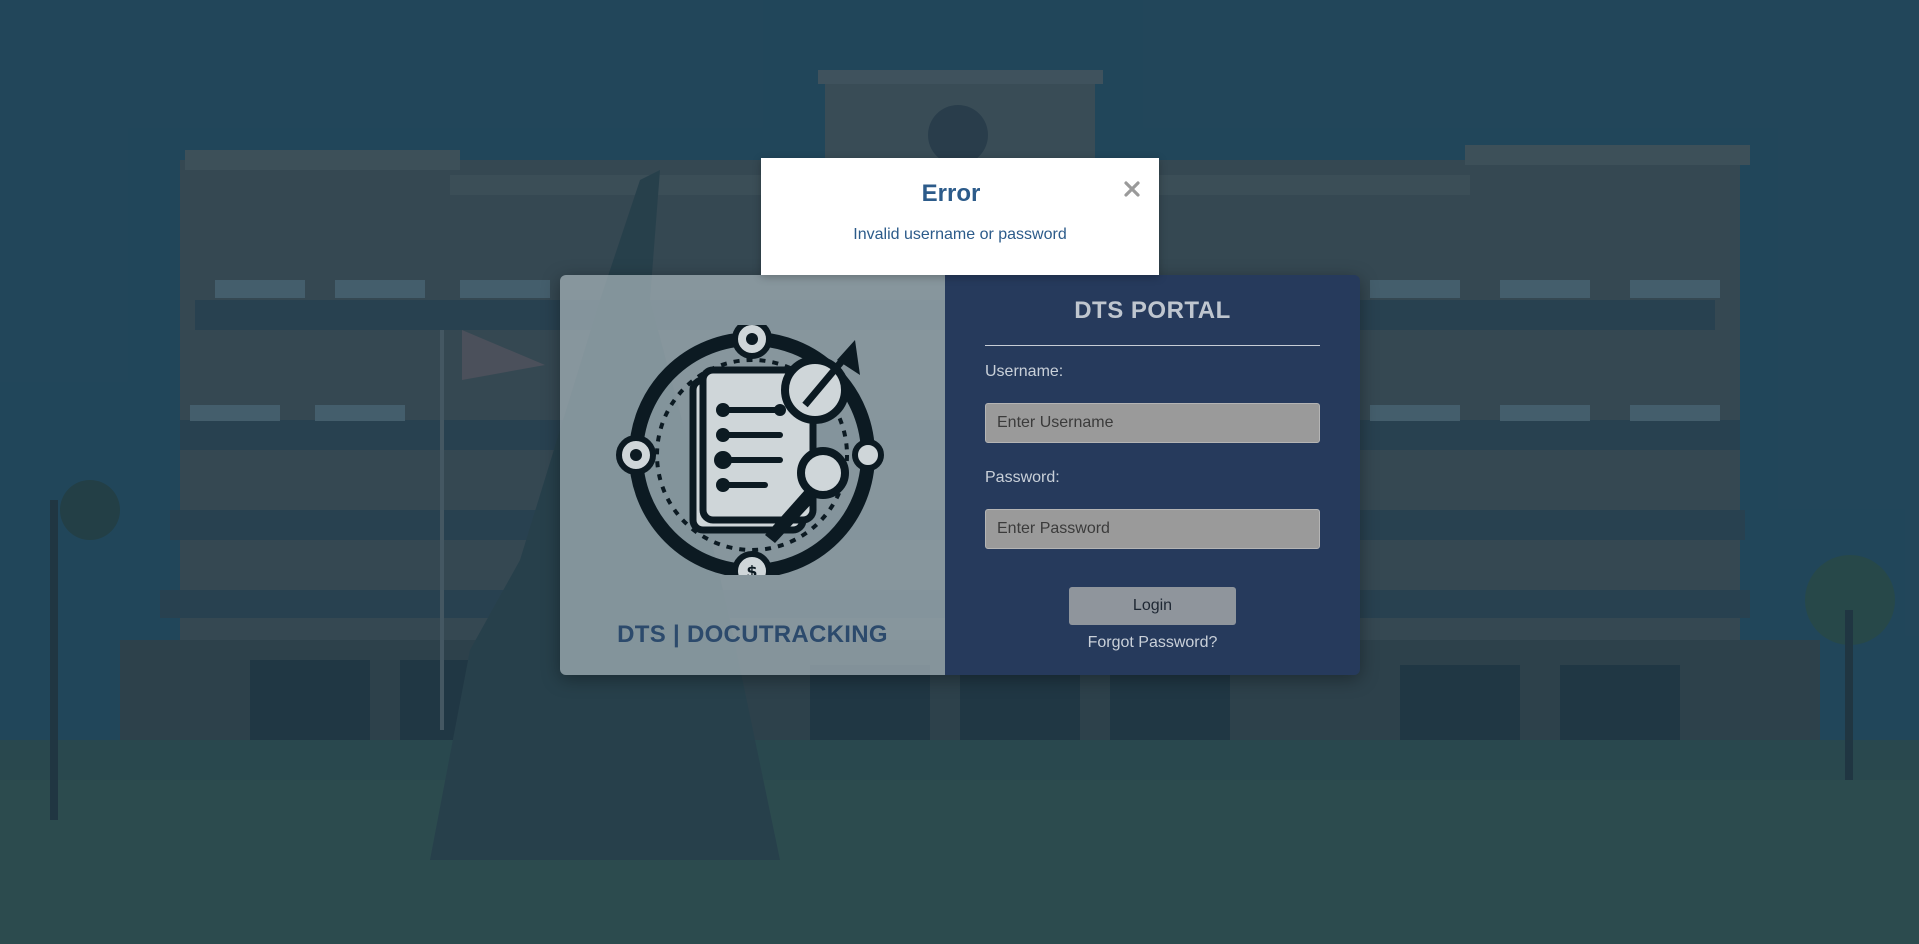 This screenshot has height=944, width=1919. Describe the element at coordinates (960, 216) in the screenshot. I see `error-modal: Error Invalid username or password` at that location.